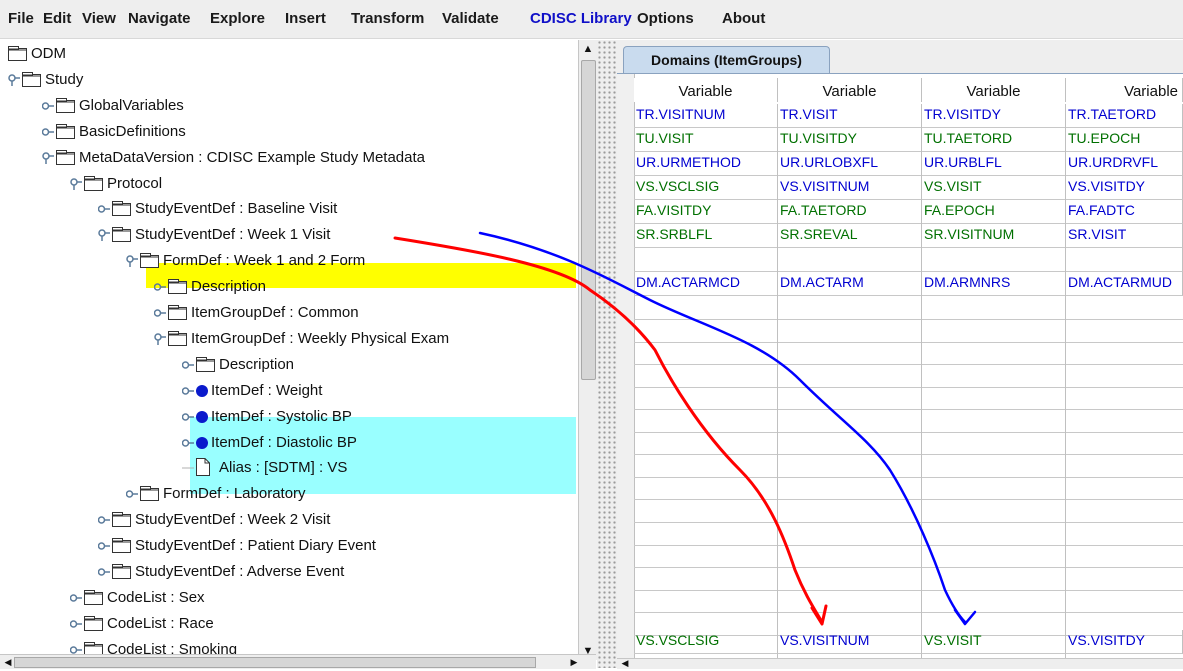  I want to click on tab-domains: Domains (ItemGroups), so click(726, 59).